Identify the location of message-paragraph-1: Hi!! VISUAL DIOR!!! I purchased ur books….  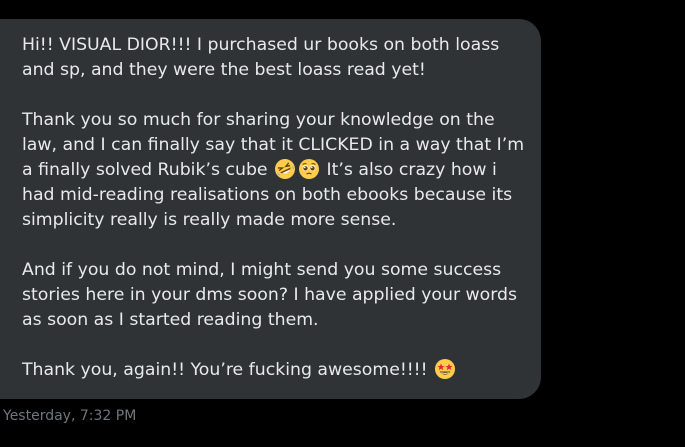
(263, 57).